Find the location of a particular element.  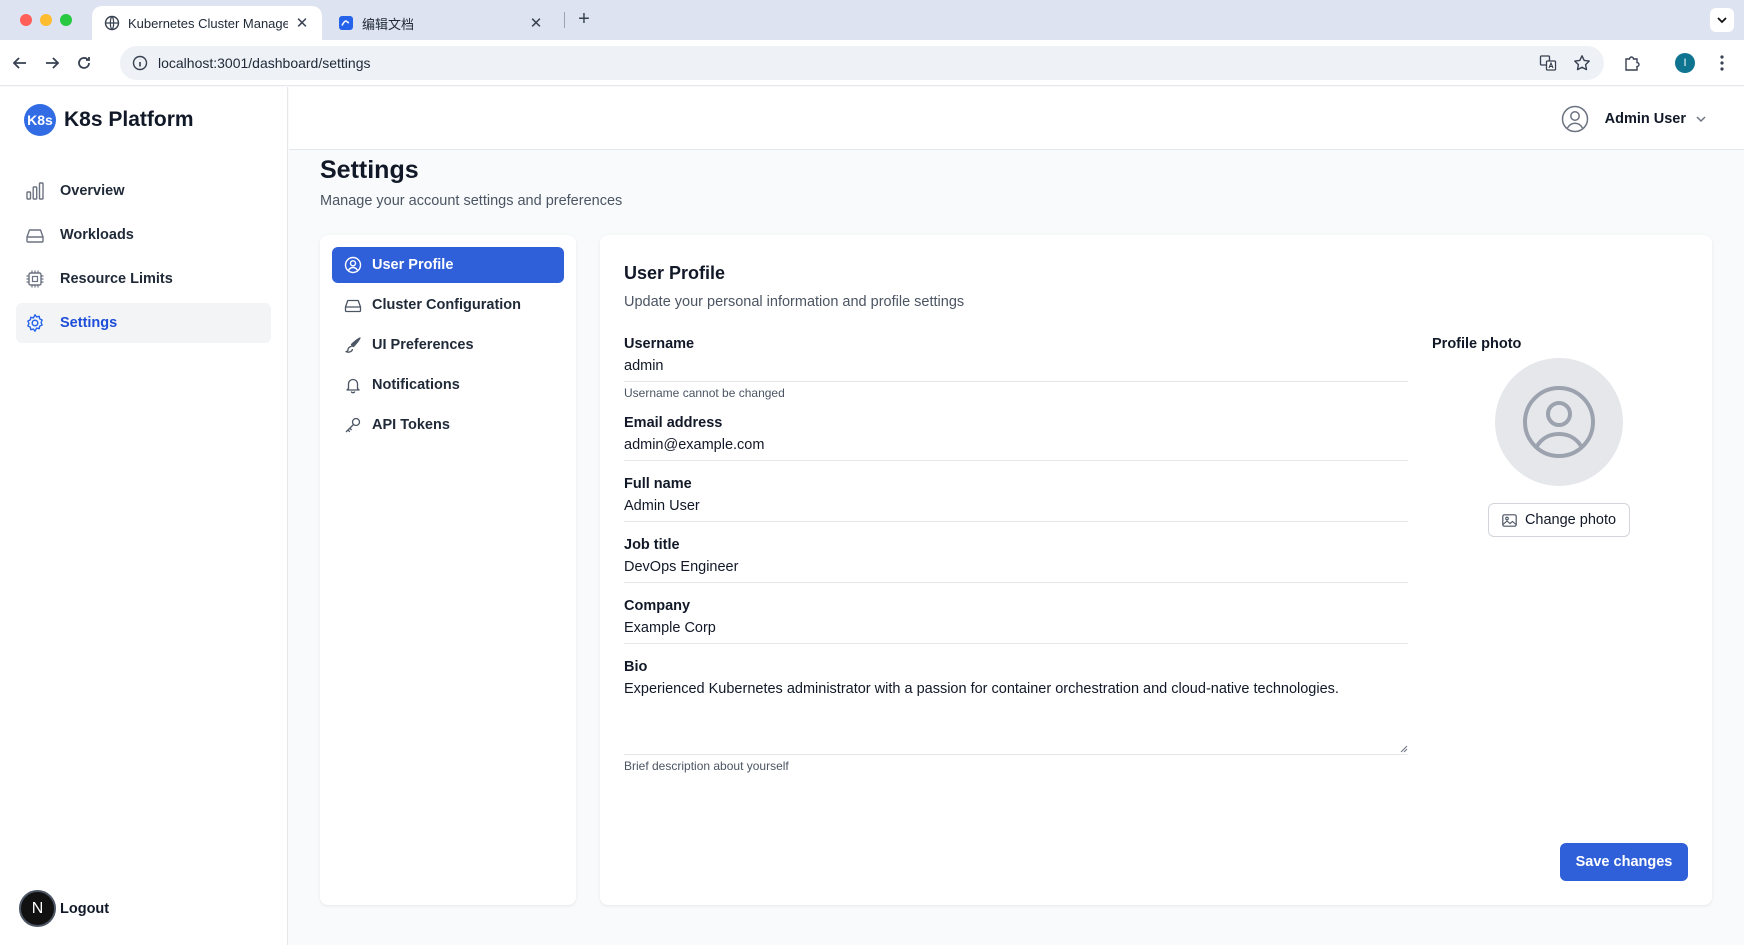

username-input: admin is located at coordinates (1016, 370).